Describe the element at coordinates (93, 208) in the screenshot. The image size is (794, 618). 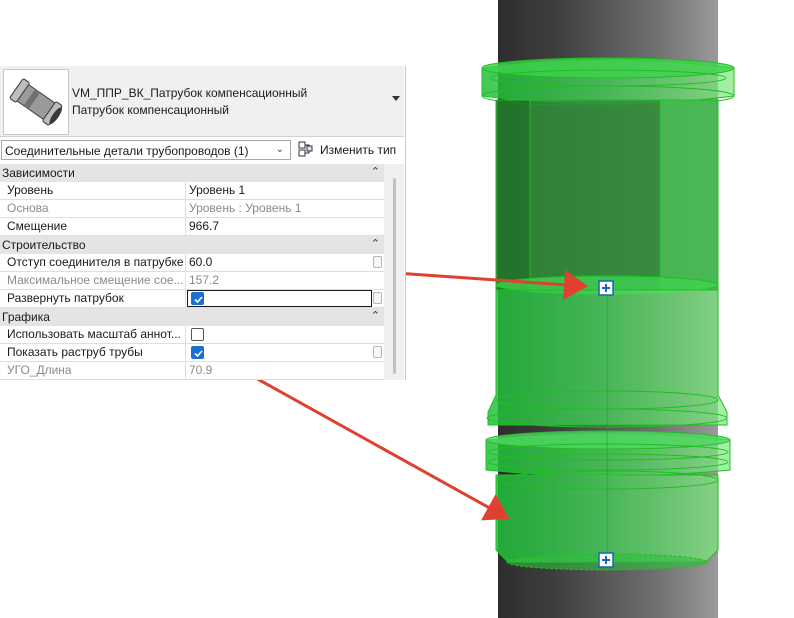
I see `property-name: Основа` at that location.